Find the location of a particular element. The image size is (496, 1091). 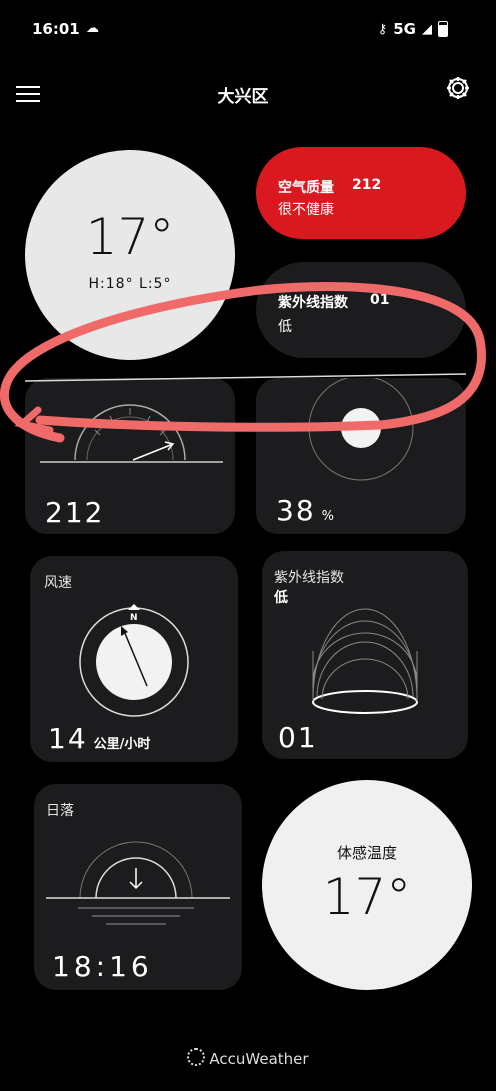

compass-north-label: N is located at coordinates (134, 618).